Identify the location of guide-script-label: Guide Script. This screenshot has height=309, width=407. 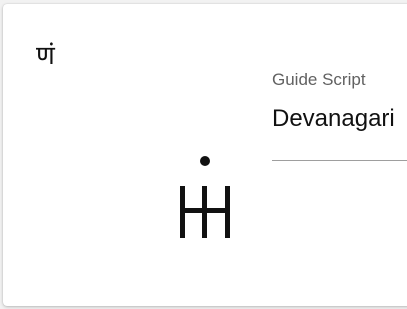
(319, 79).